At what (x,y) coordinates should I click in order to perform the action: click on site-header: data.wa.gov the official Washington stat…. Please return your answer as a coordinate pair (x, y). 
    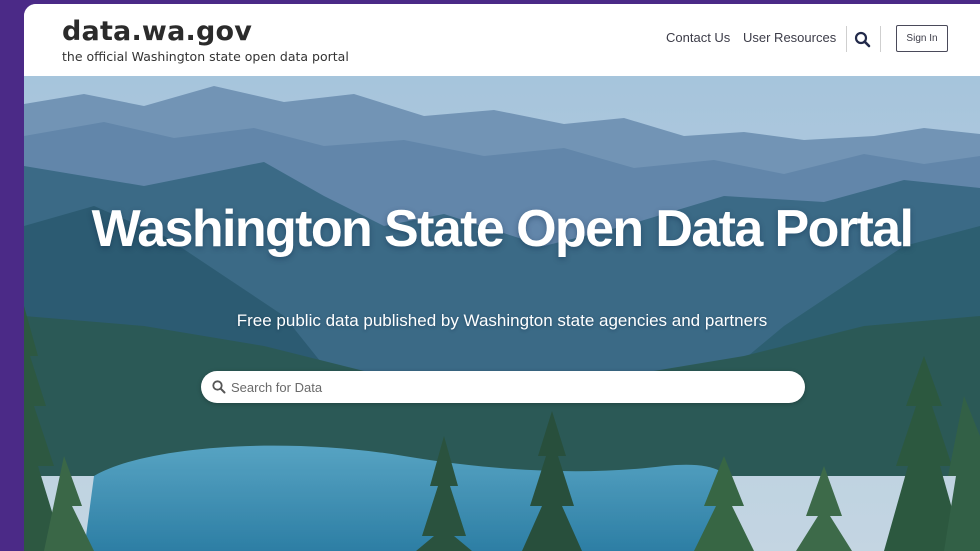
    Looking at the image, I should click on (502, 40).